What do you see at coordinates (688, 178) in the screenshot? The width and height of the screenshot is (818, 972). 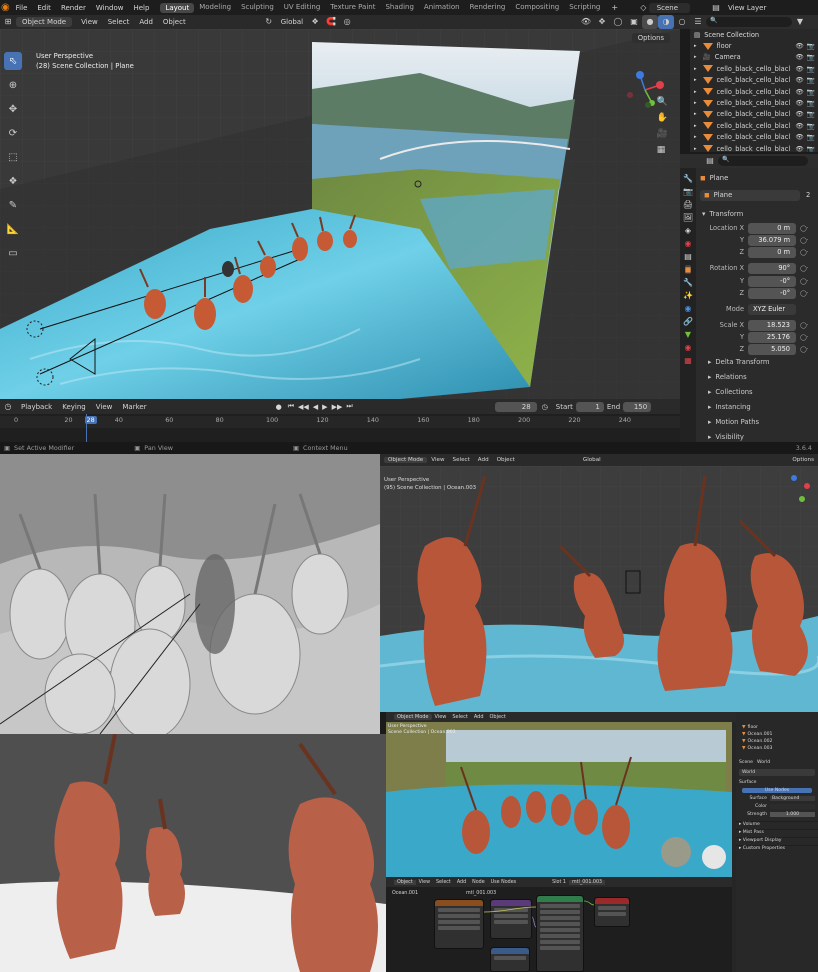 I see `tool-props-icon: 🔧` at bounding box center [688, 178].